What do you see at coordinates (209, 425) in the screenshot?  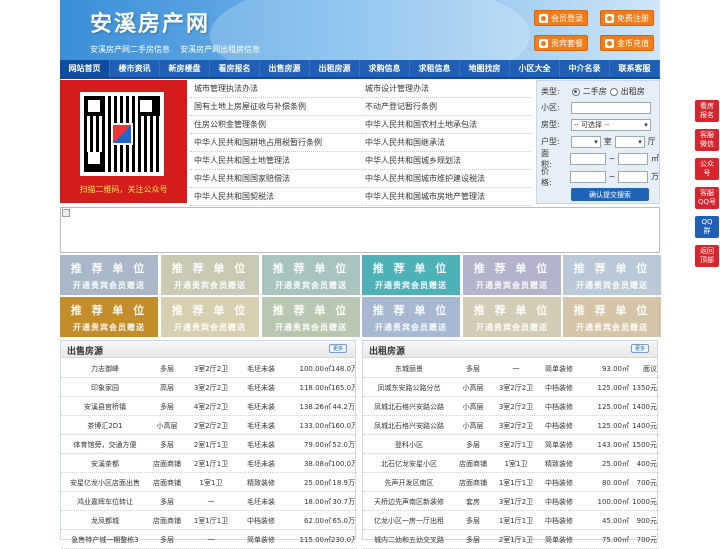 I see `sale-listing-row: 茶博汇2D1 小高层 2室2厅2卫 毛坯未装 133.00㎡ 160.0万` at bounding box center [209, 425].